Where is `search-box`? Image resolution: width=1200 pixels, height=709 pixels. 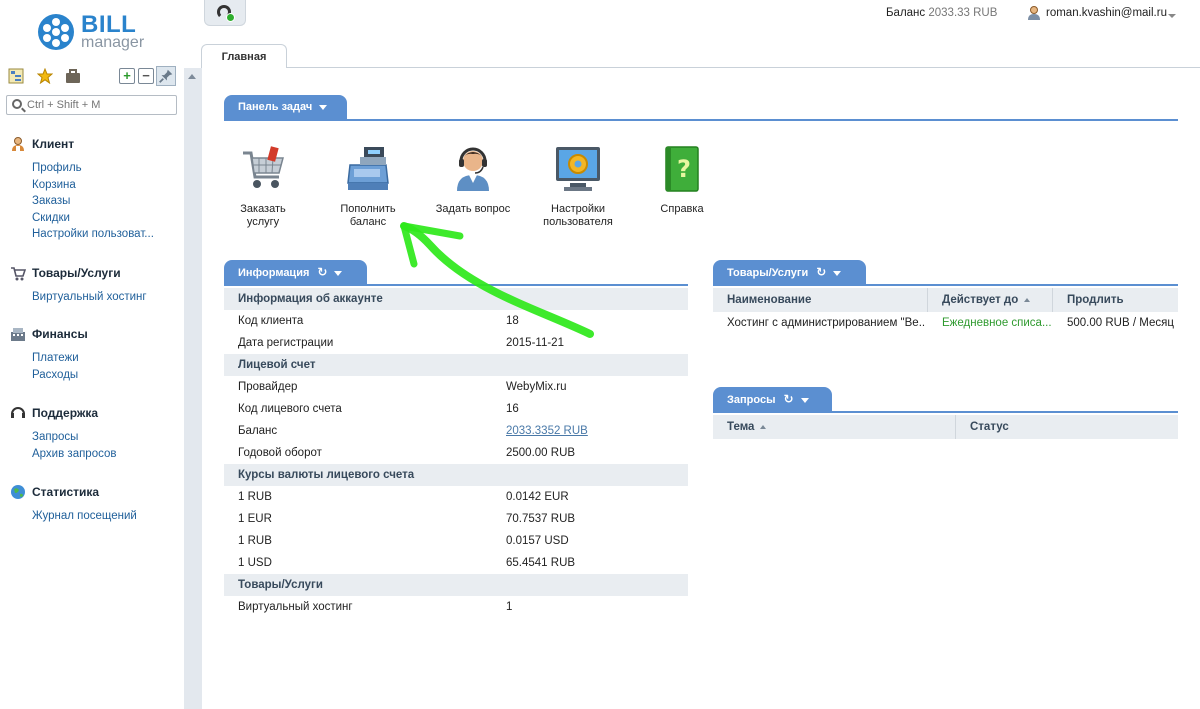
search-box is located at coordinates (91, 105).